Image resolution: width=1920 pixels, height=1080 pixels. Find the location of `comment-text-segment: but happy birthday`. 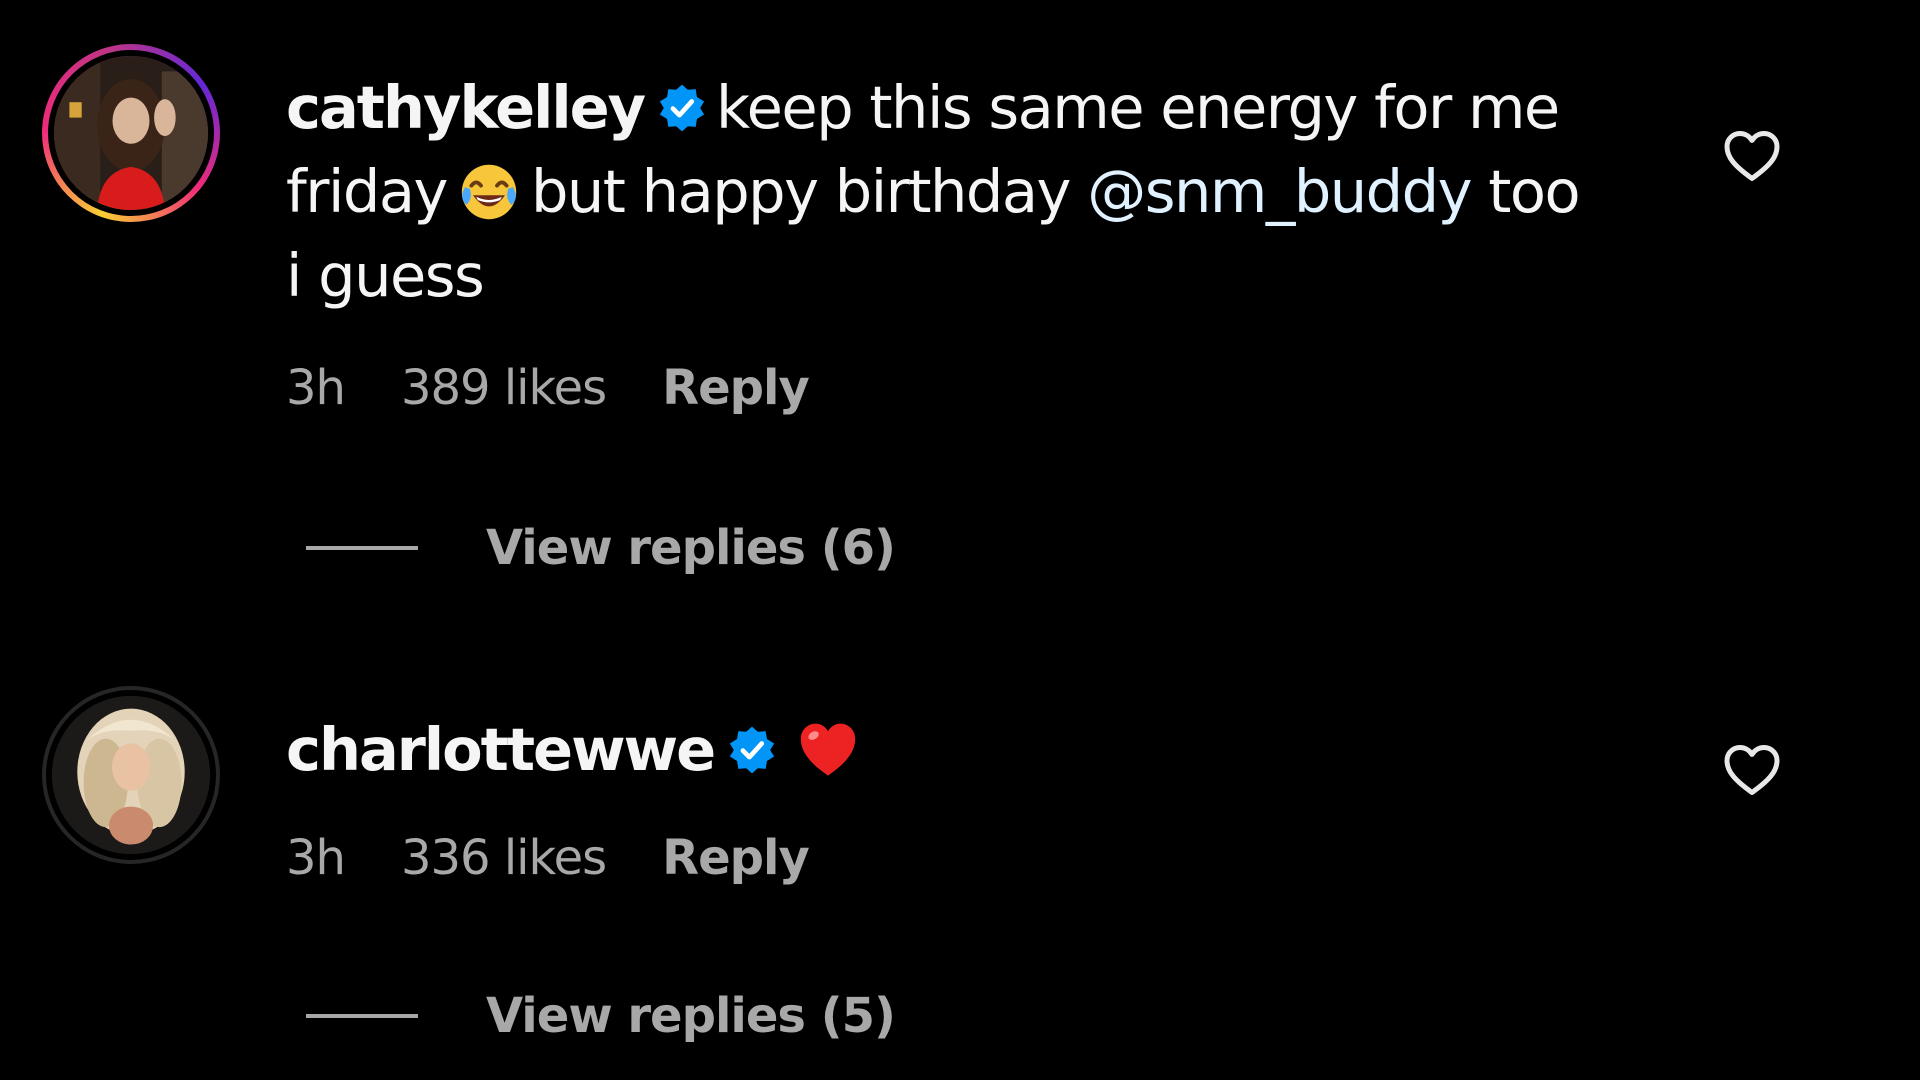

comment-text-segment: but happy birthday is located at coordinates (801, 191).